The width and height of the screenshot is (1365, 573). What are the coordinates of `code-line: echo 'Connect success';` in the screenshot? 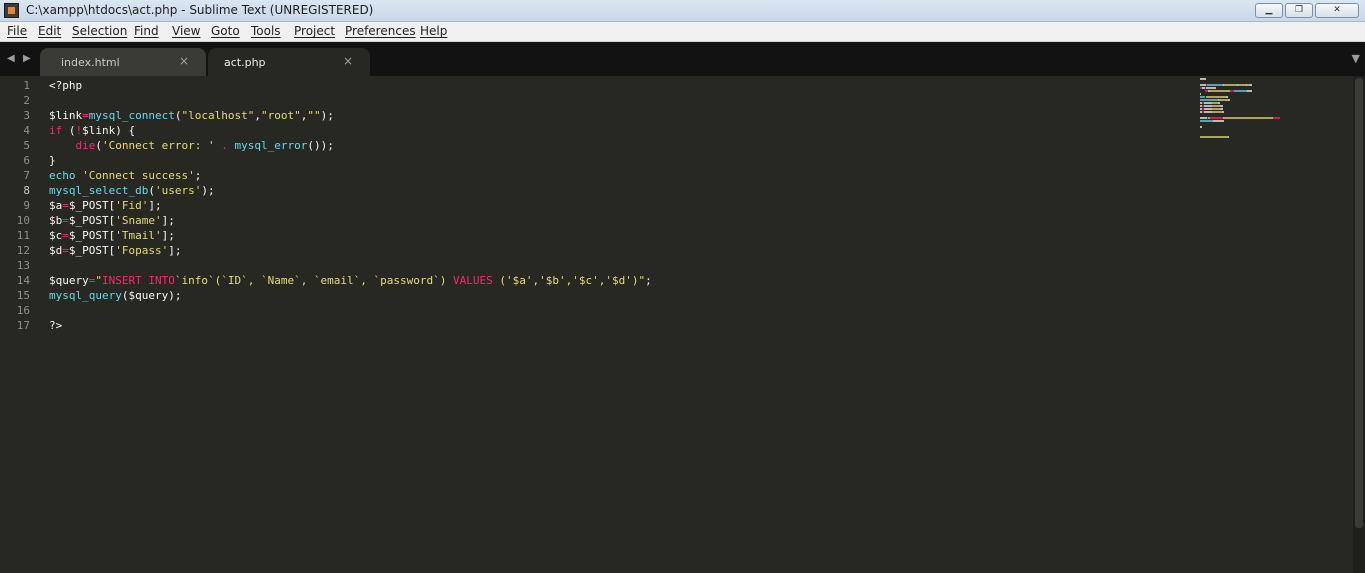 It's located at (350, 175).